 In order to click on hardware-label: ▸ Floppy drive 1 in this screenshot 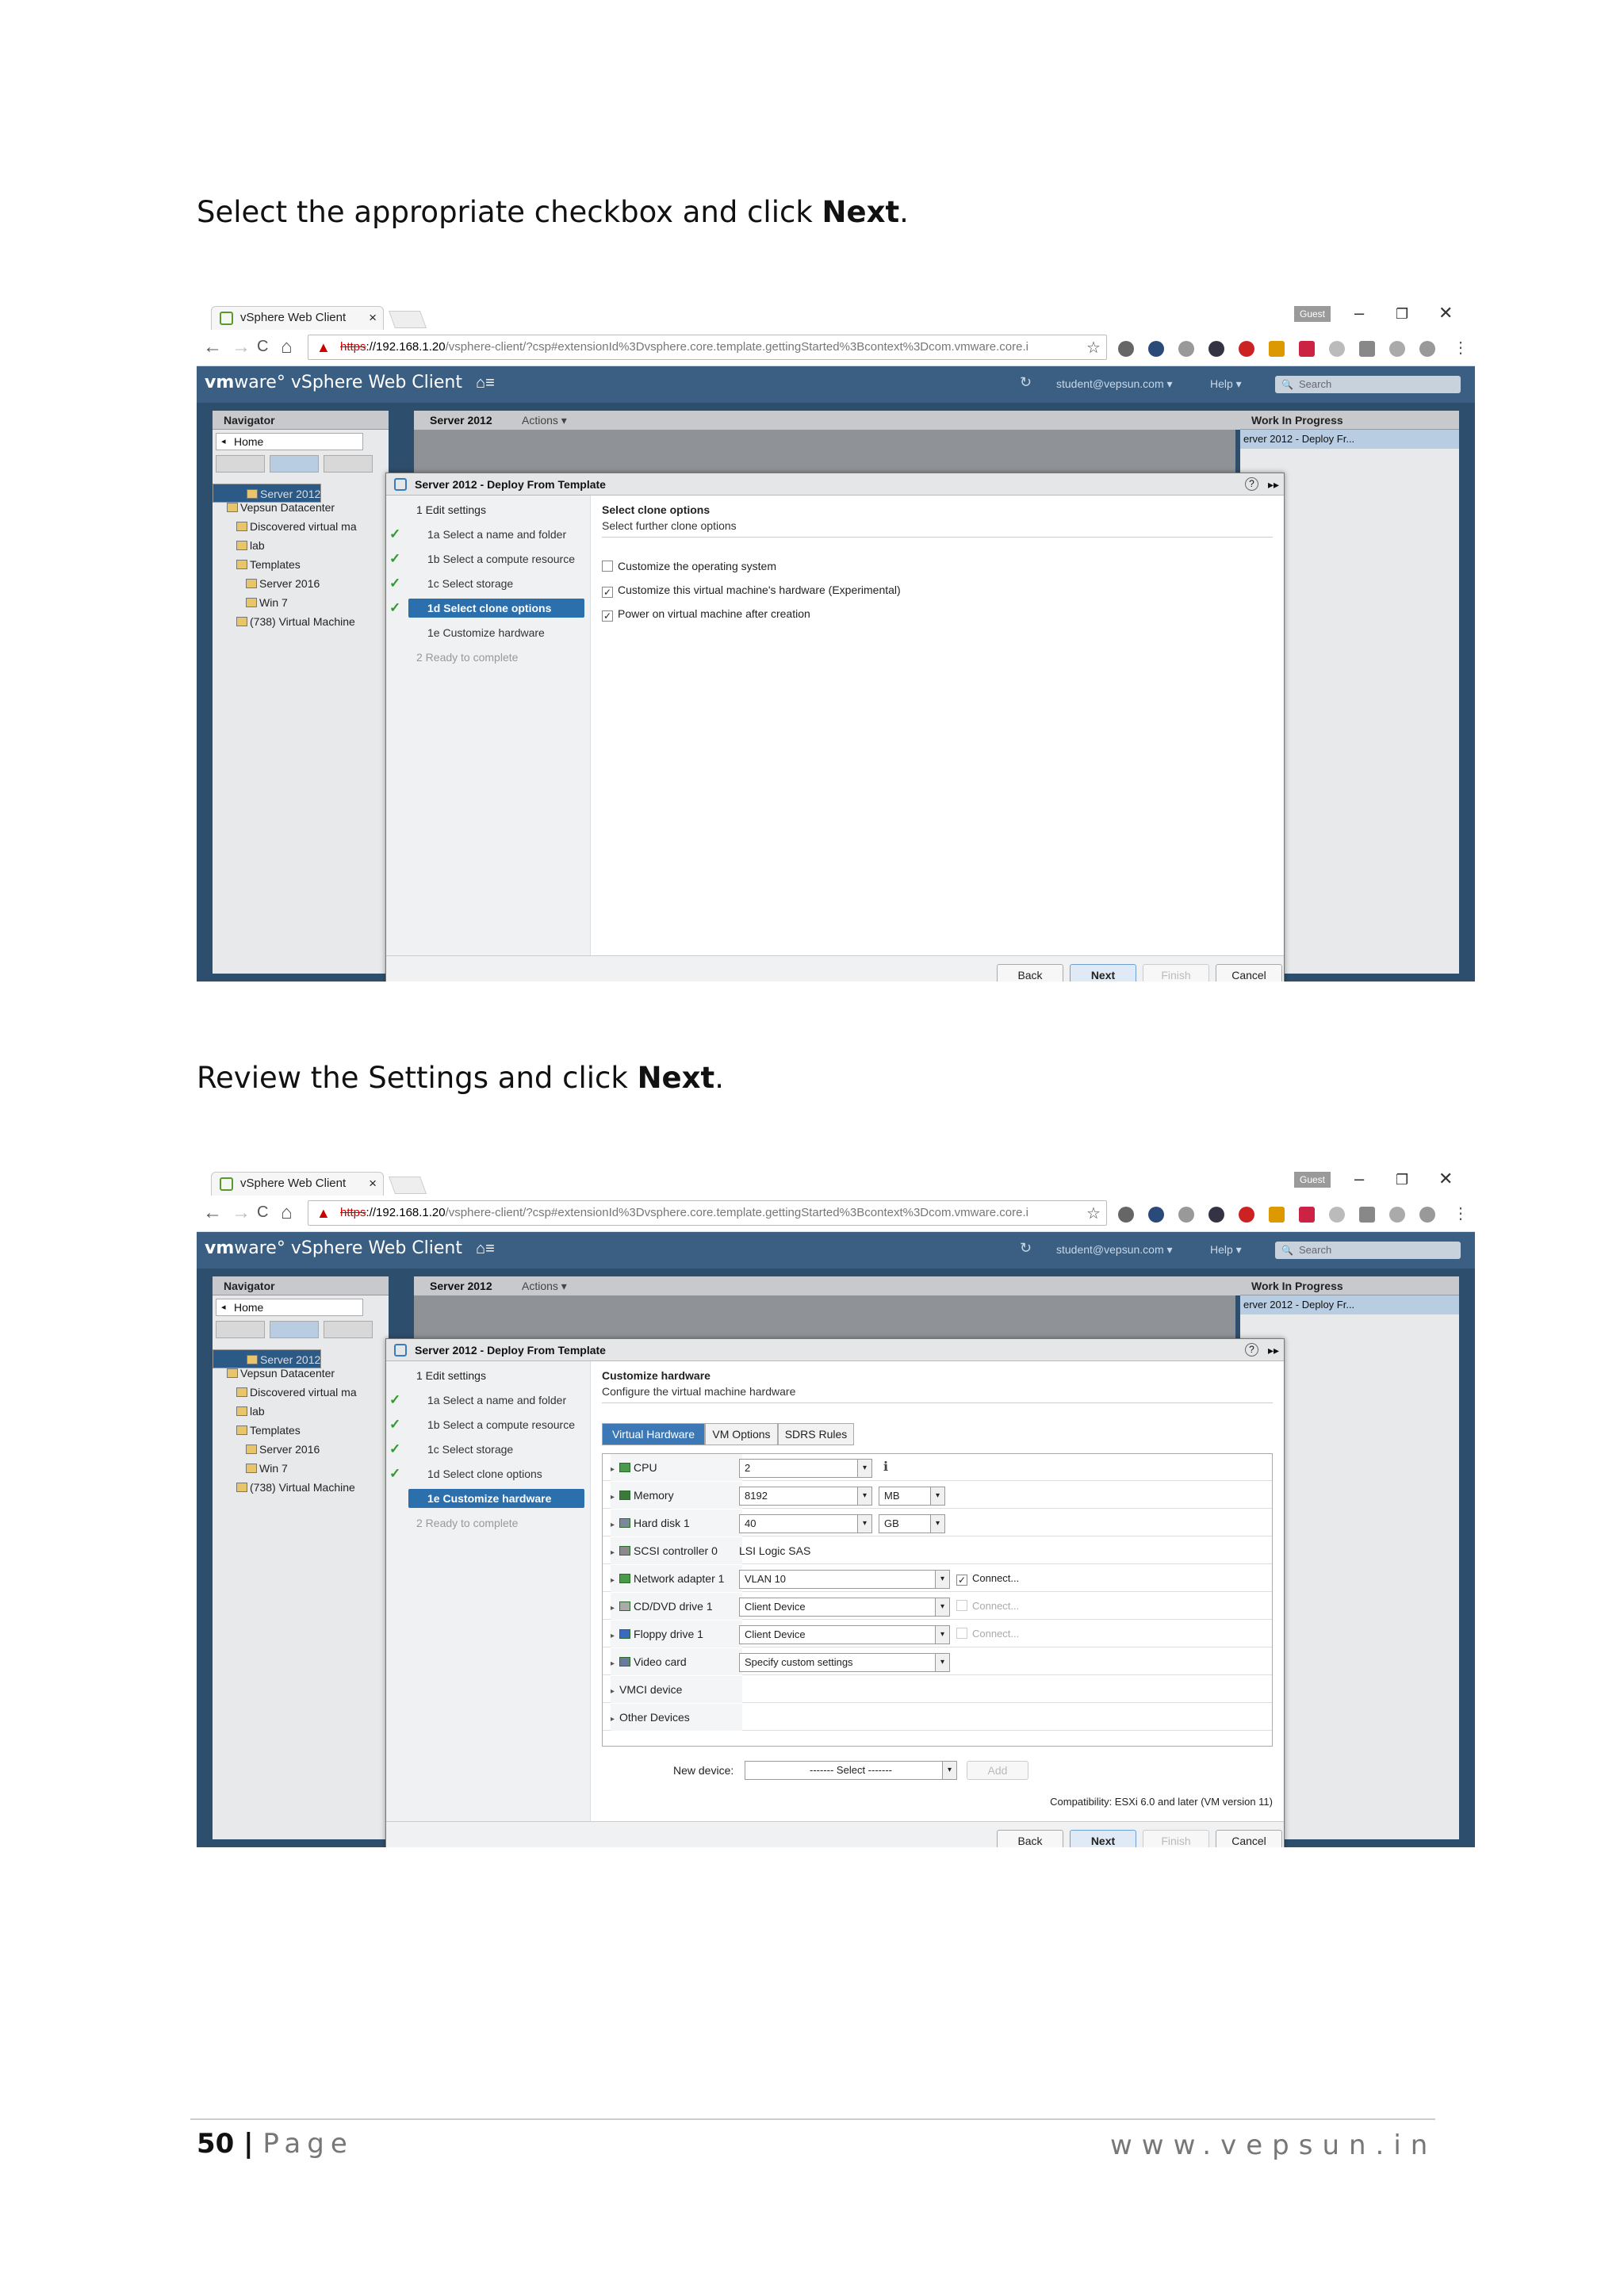, I will do `click(676, 1634)`.